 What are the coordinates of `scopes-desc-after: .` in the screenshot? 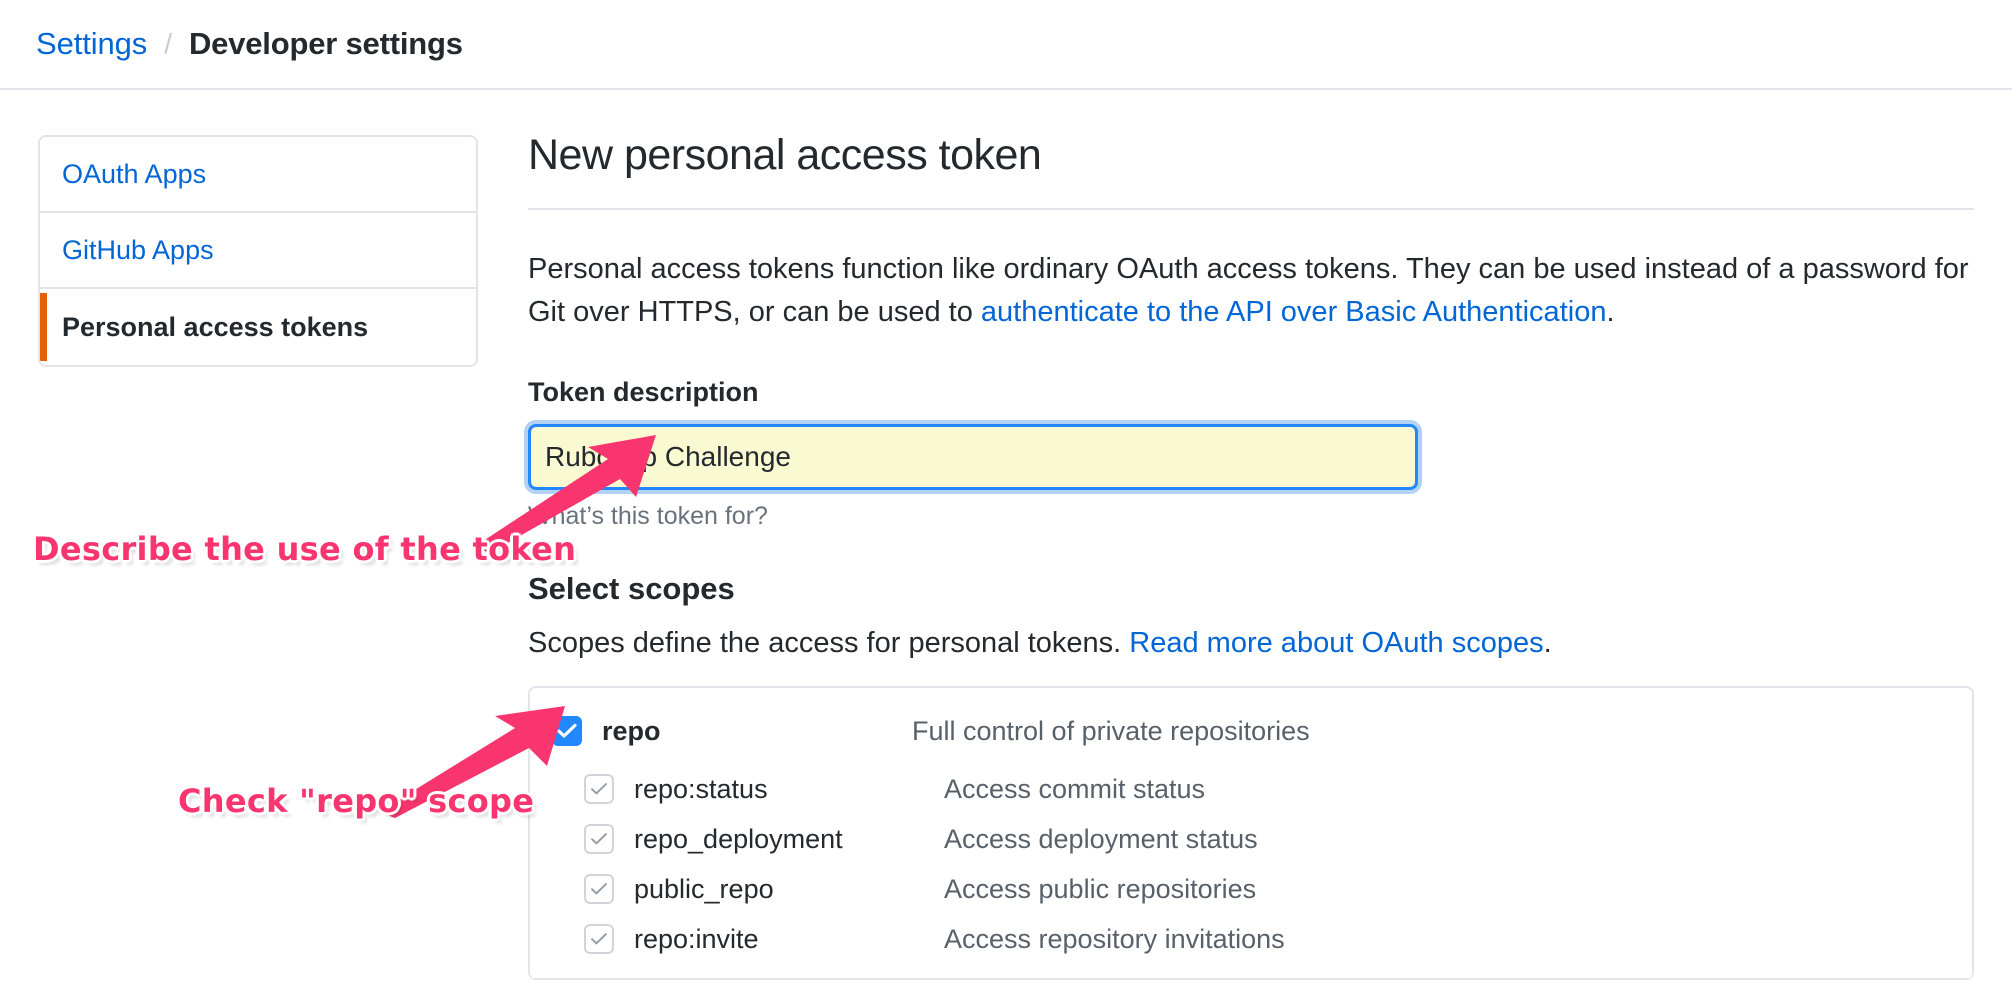 It's located at (1547, 643).